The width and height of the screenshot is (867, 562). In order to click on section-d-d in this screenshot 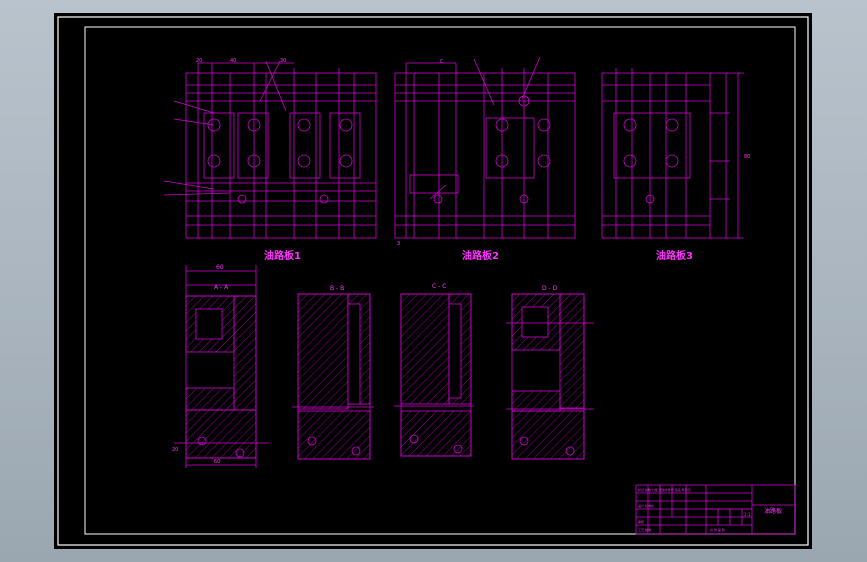, I will do `click(550, 376)`.